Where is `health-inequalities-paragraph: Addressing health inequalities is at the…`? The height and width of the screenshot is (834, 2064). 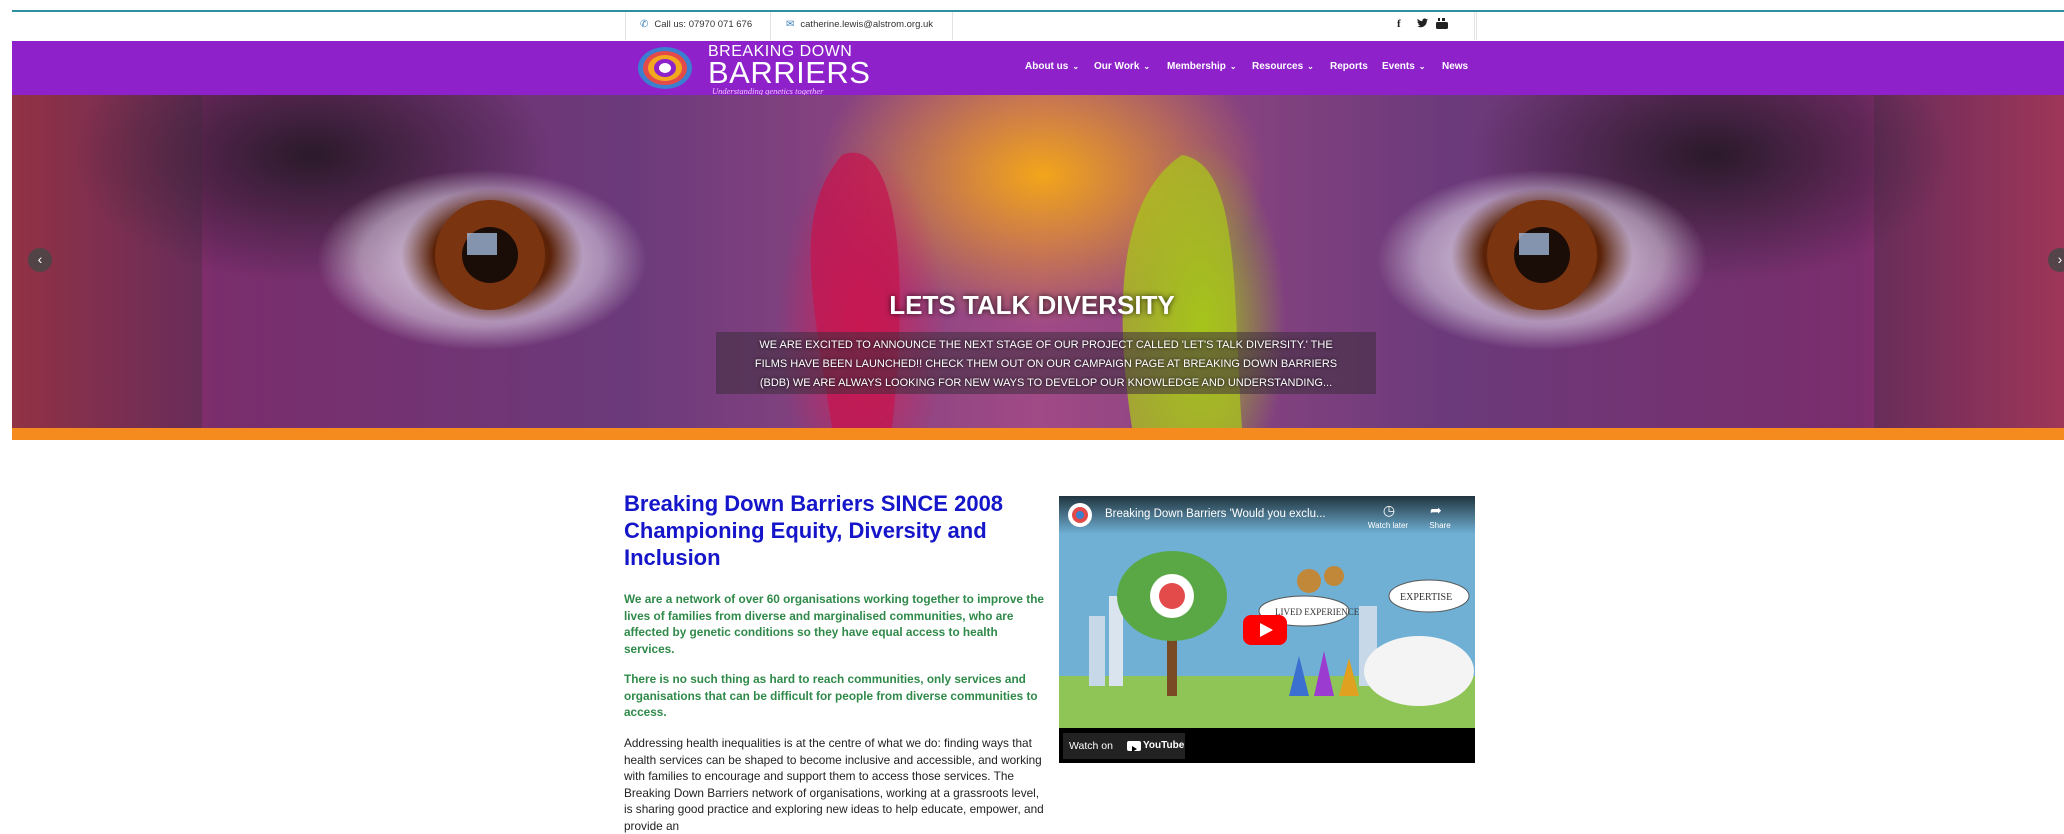 health-inequalities-paragraph: Addressing health inequalities is at the… is located at coordinates (834, 784).